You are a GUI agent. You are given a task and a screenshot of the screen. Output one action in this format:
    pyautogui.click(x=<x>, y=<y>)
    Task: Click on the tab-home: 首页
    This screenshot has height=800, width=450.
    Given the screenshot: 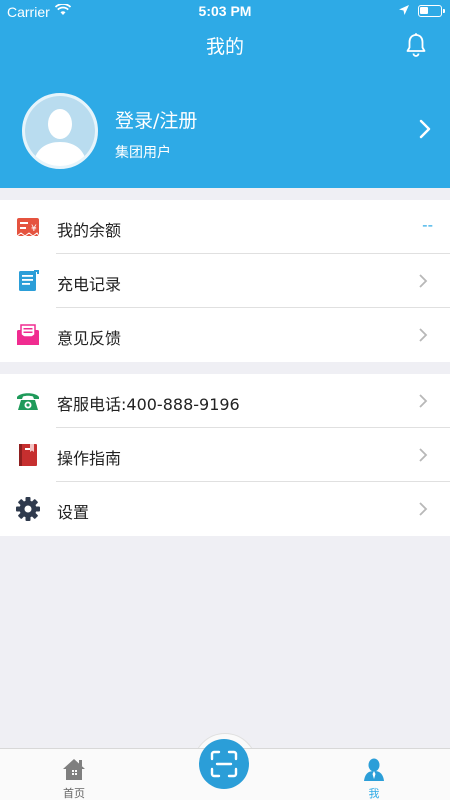 What is the action you would take?
    pyautogui.click(x=74, y=774)
    